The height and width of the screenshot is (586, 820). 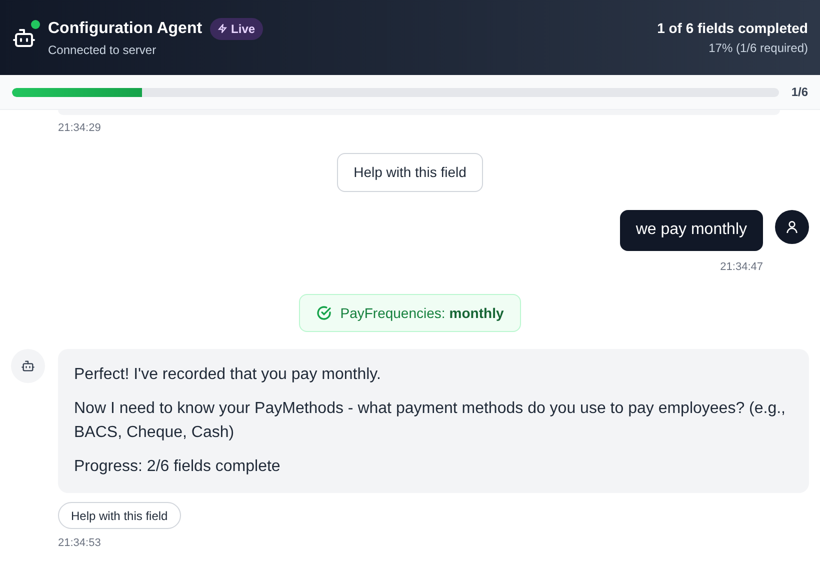 What do you see at coordinates (732, 28) in the screenshot?
I see `completion-summary: 1 of 6 fields completed` at bounding box center [732, 28].